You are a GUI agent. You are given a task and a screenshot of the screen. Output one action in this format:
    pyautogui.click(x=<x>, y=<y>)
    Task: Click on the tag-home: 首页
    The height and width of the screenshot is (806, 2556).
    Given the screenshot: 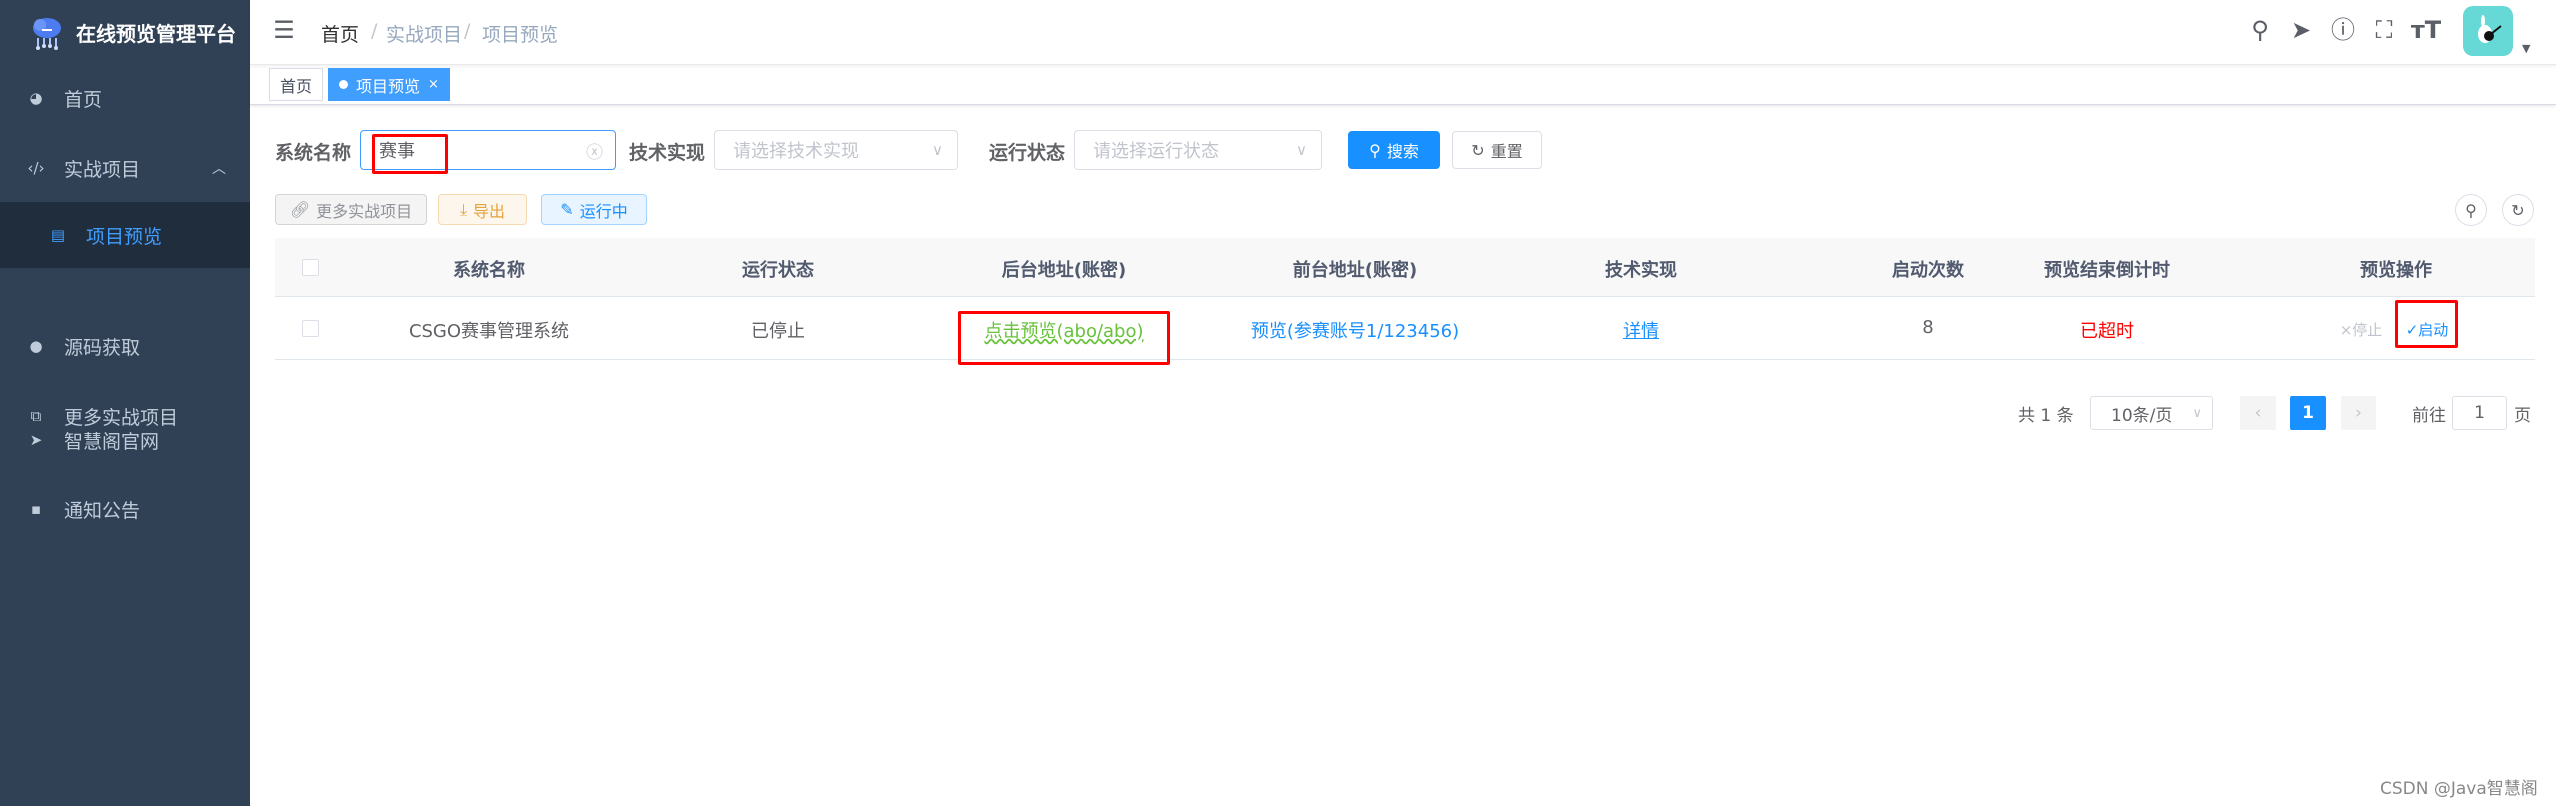 What is the action you would take?
    pyautogui.click(x=296, y=84)
    